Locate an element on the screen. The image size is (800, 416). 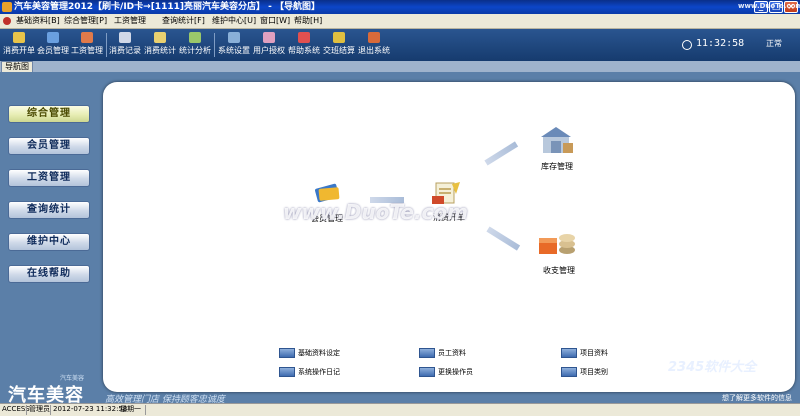
link-project-category: 项目类别 is located at coordinates (594, 372).